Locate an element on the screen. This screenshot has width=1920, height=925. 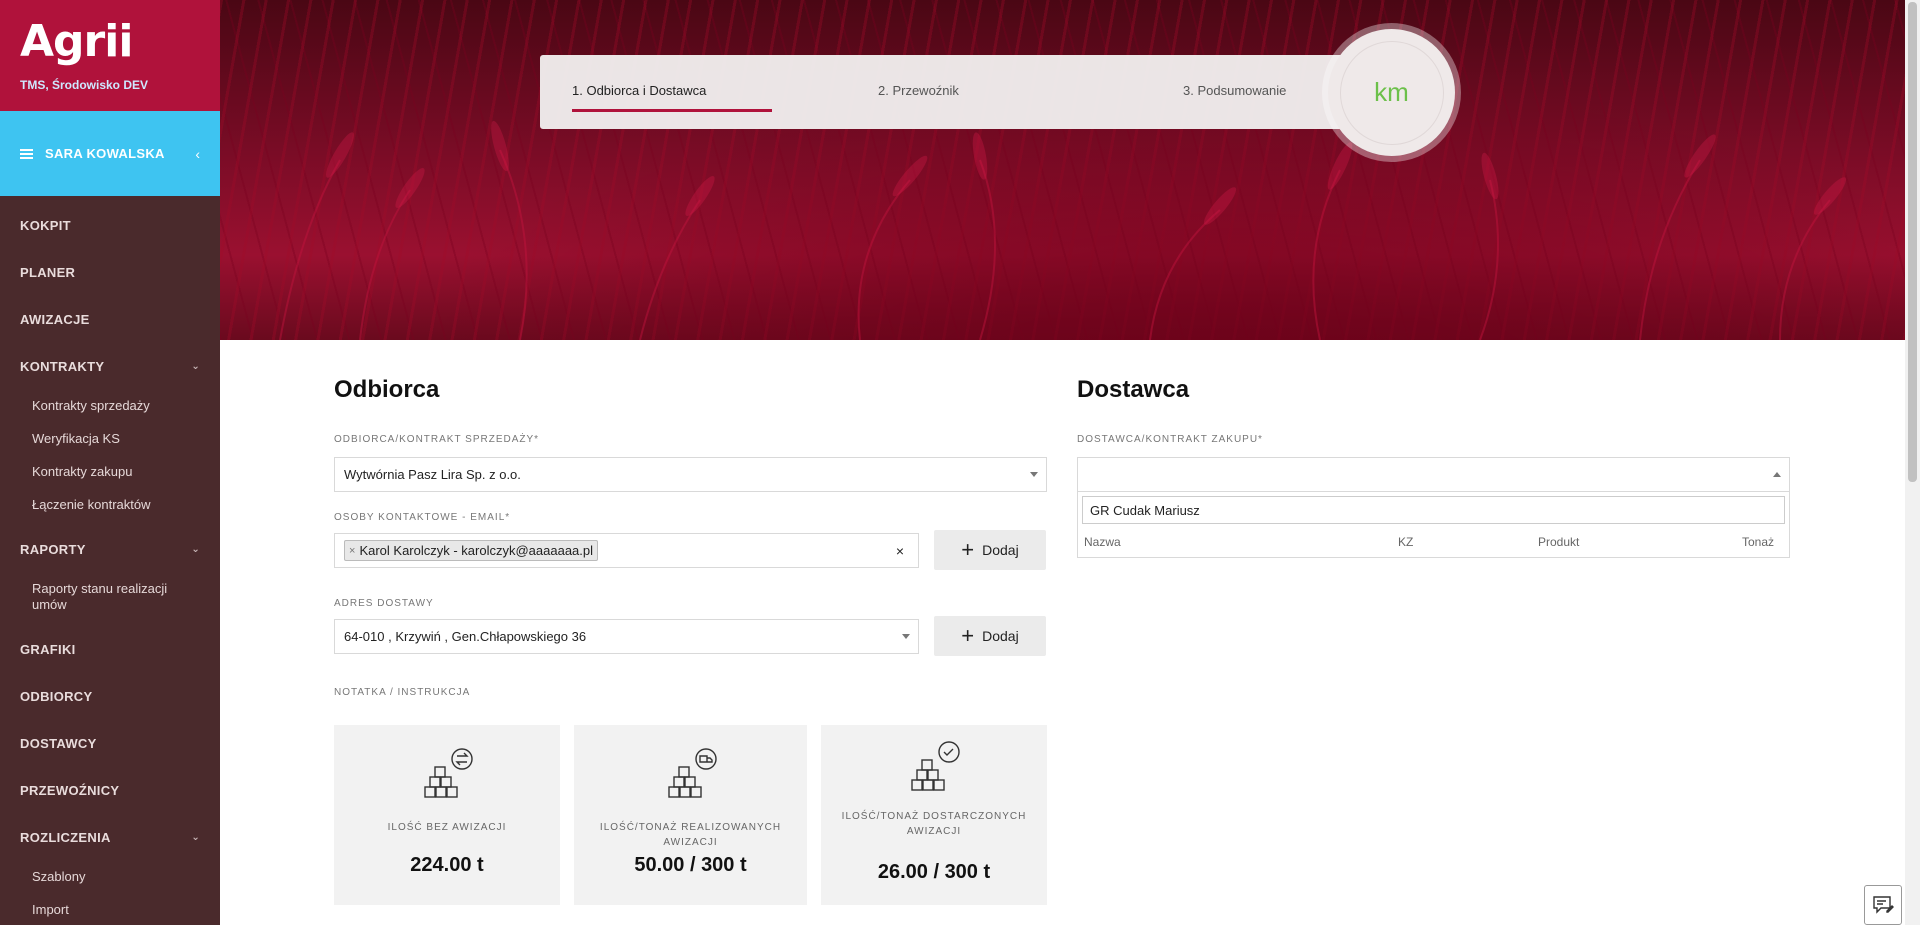
nav-item-raporty: RAPORTY ⌄ is located at coordinates (110, 549).